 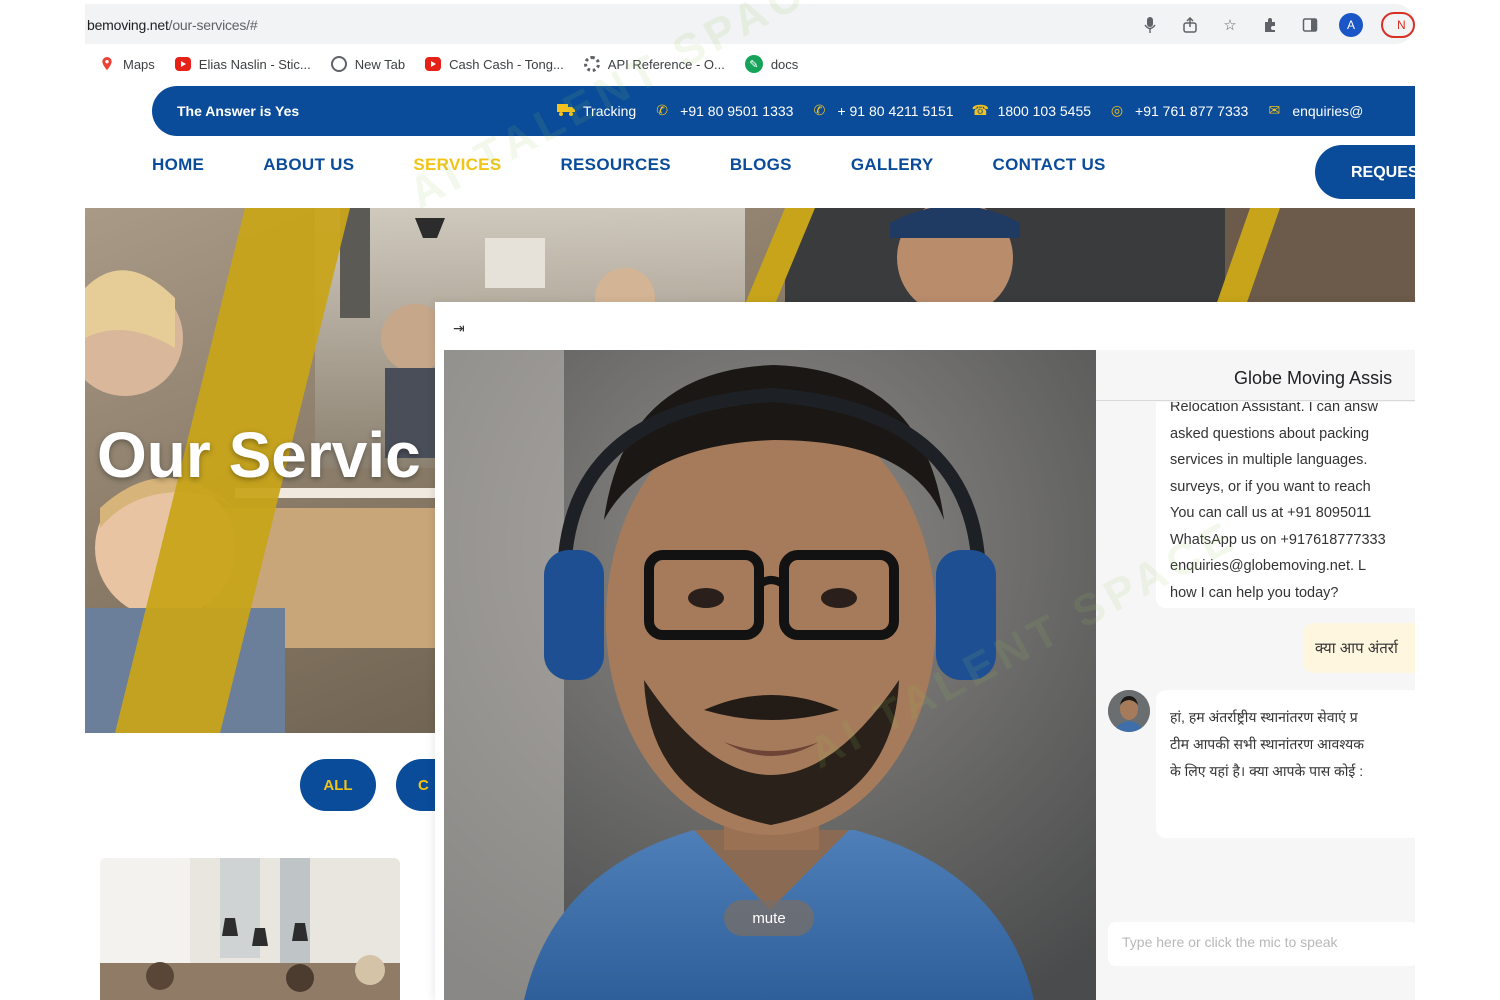 What do you see at coordinates (128, 25) in the screenshot?
I see `url-host: bemoving.net` at bounding box center [128, 25].